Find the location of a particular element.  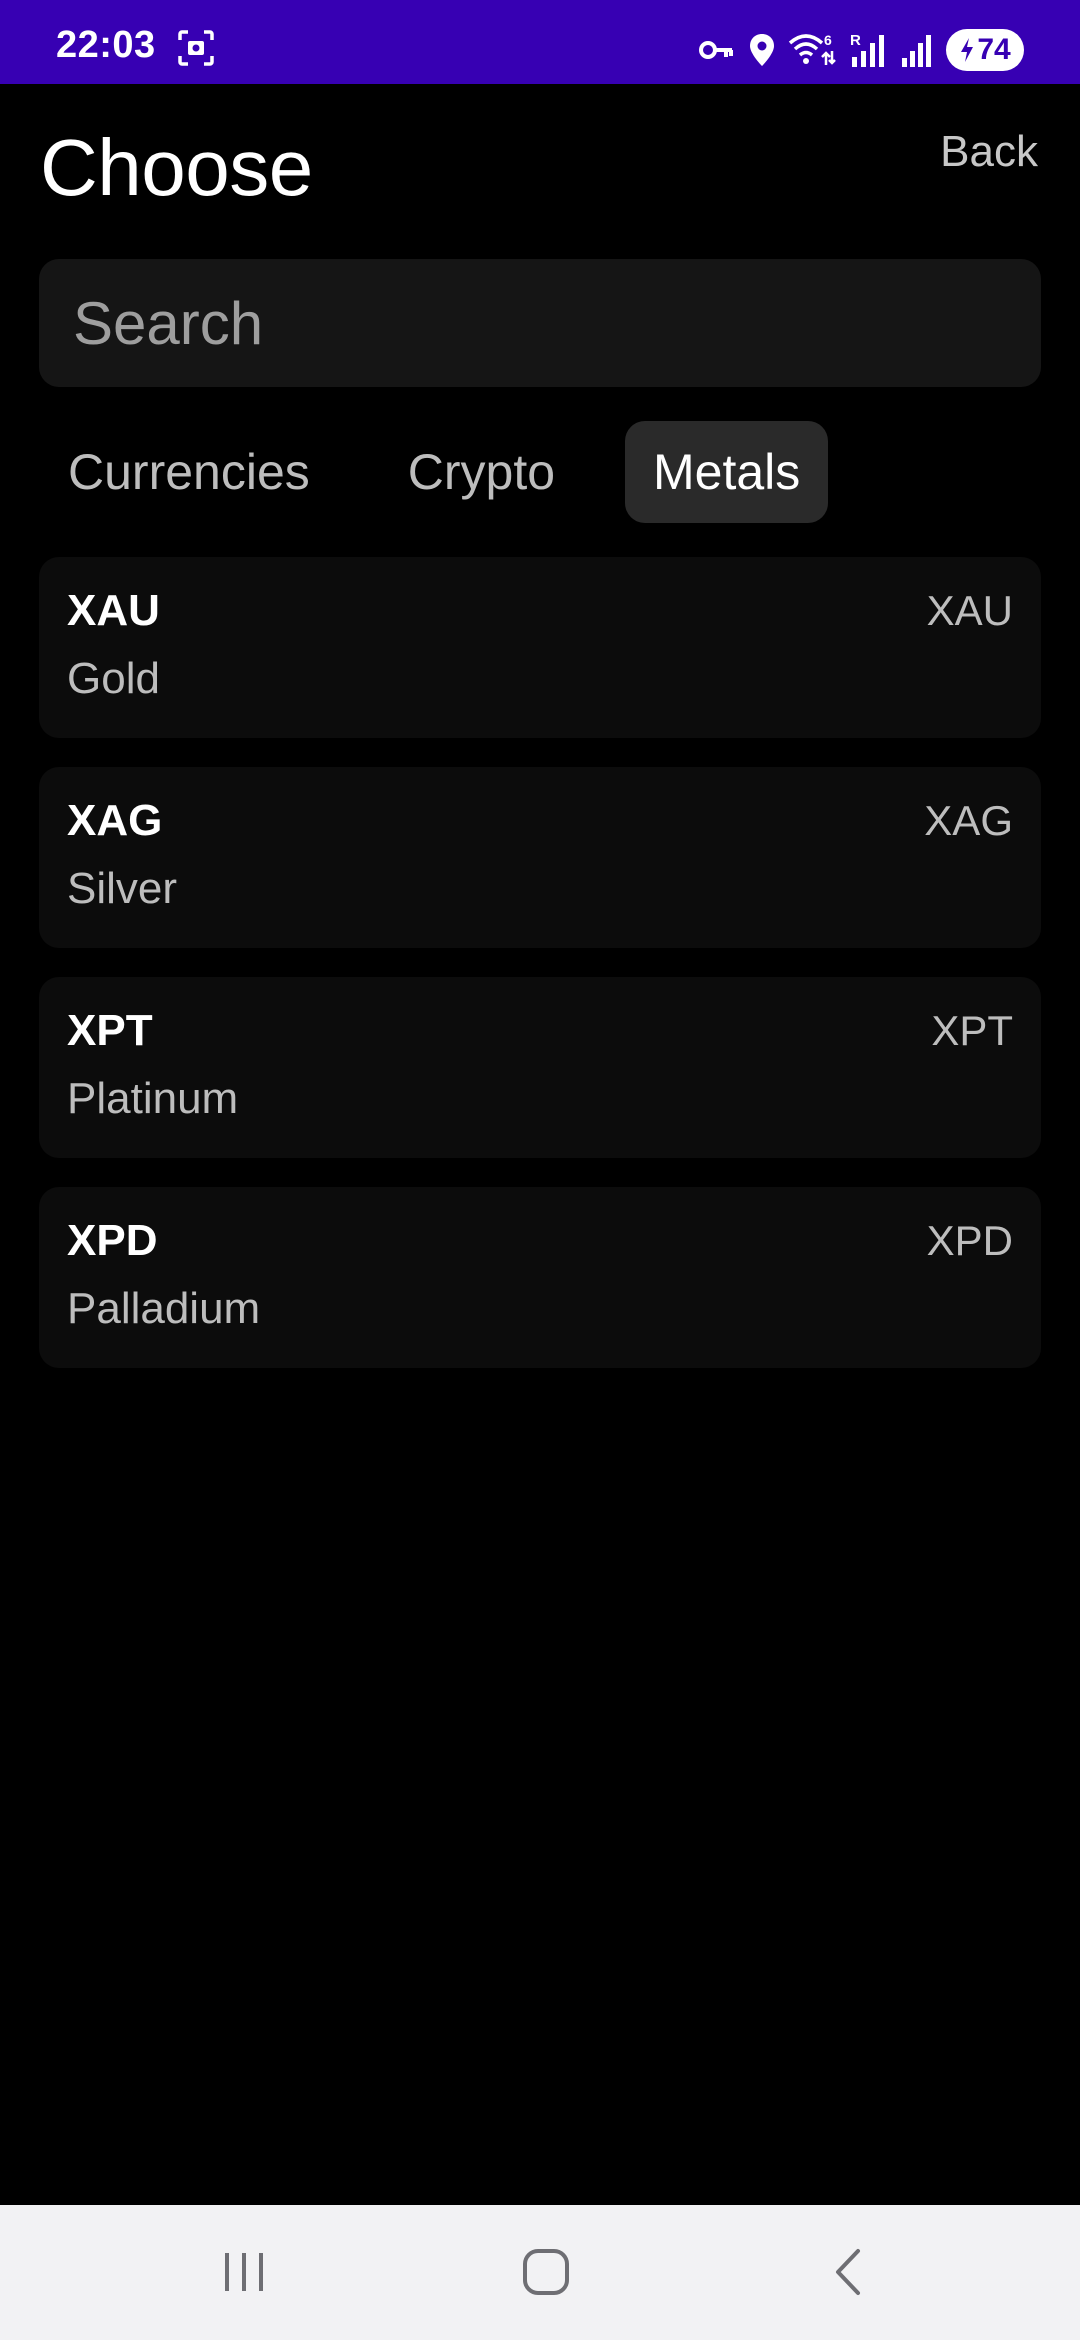

item-code: XAG is located at coordinates (115, 820).